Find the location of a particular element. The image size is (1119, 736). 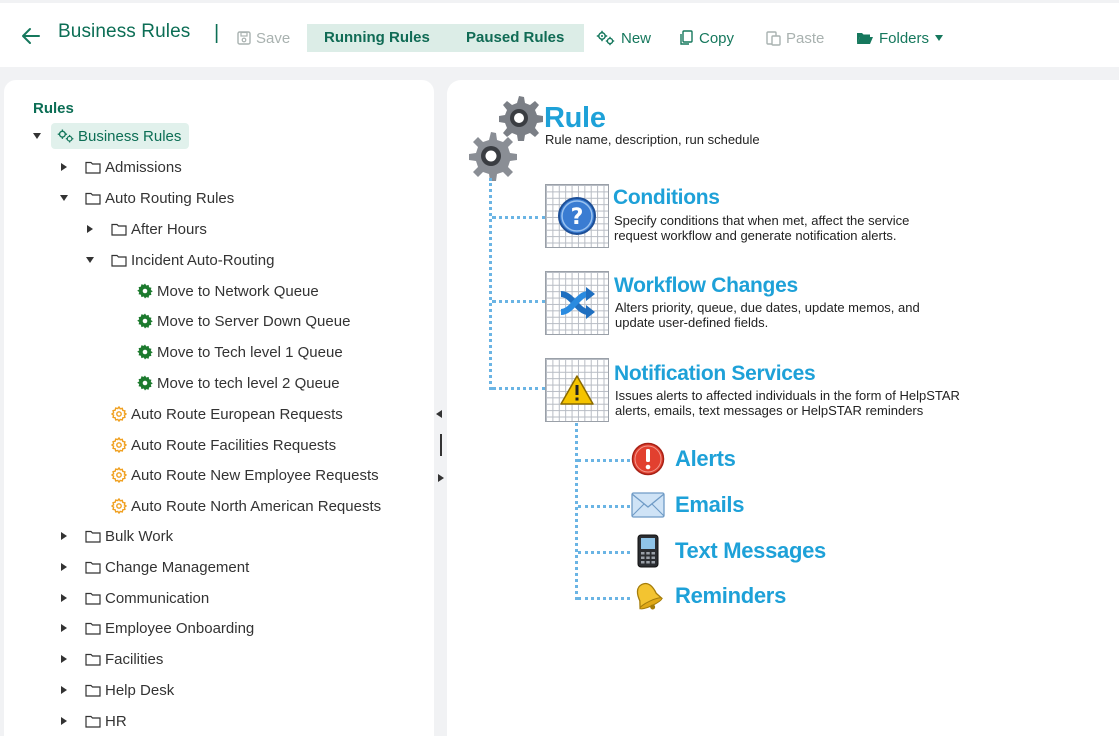

question-icon: ? is located at coordinates (577, 216).